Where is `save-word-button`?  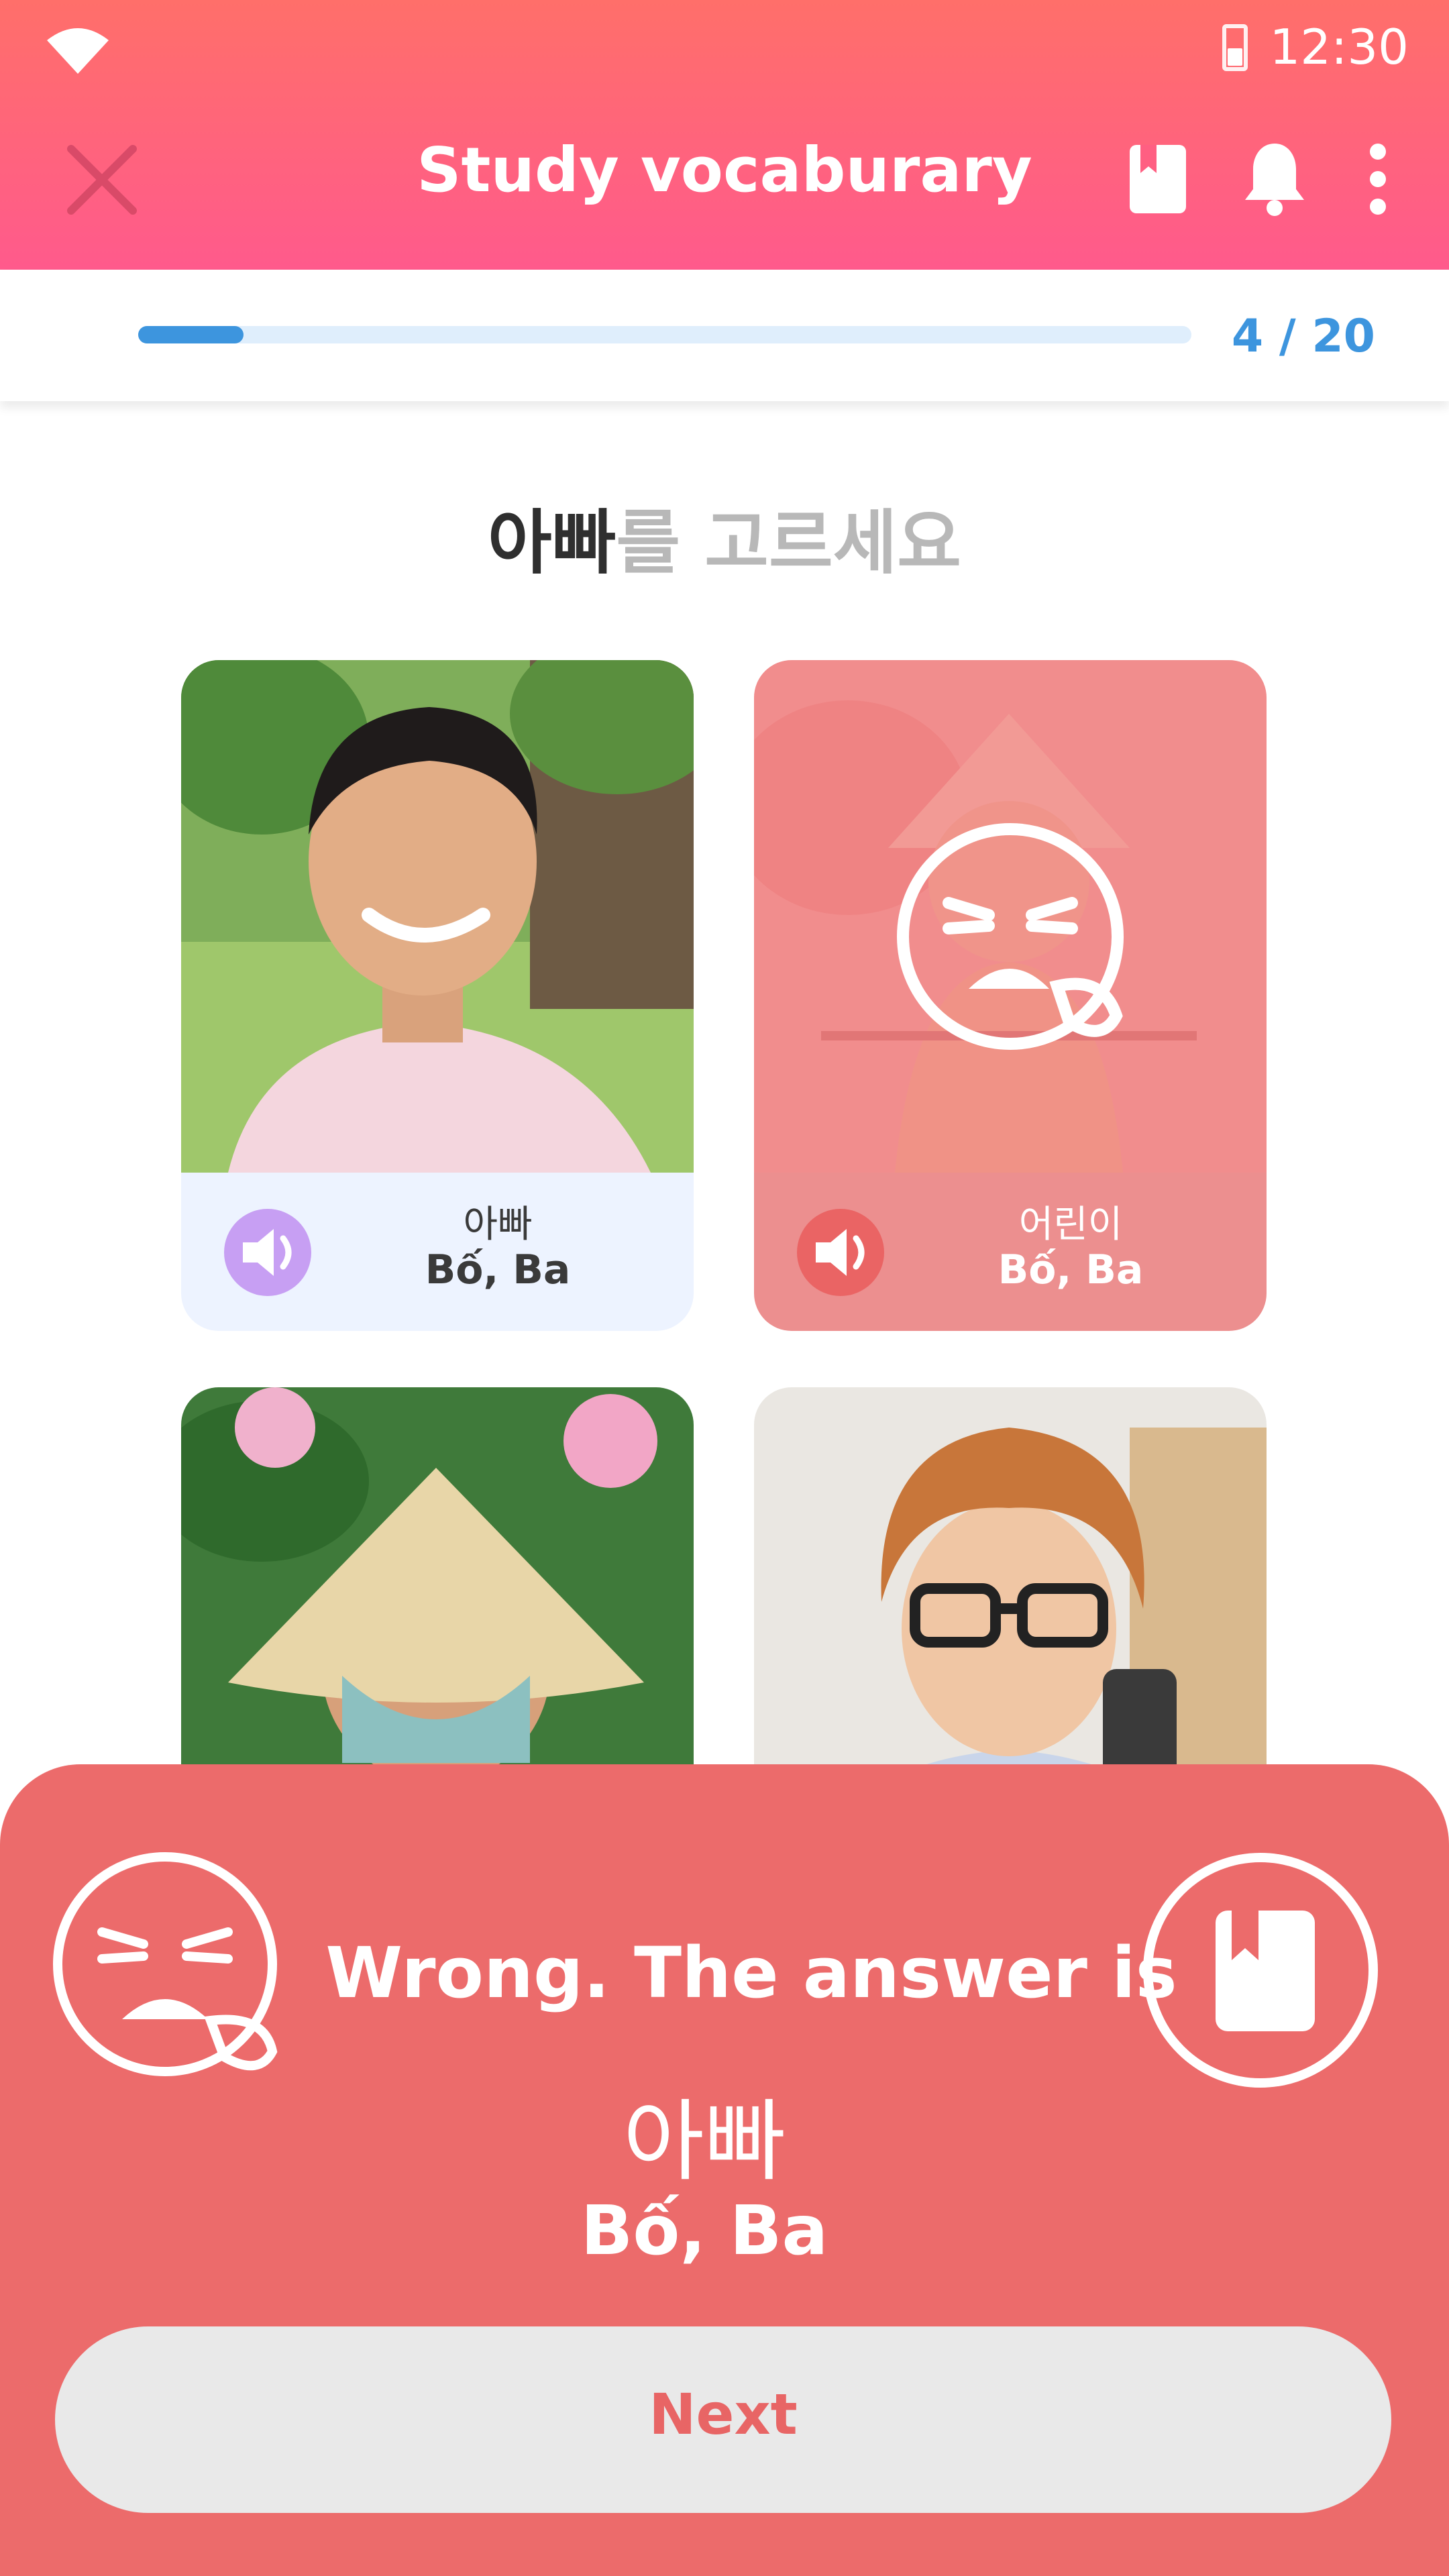 save-word-button is located at coordinates (1260, 1970).